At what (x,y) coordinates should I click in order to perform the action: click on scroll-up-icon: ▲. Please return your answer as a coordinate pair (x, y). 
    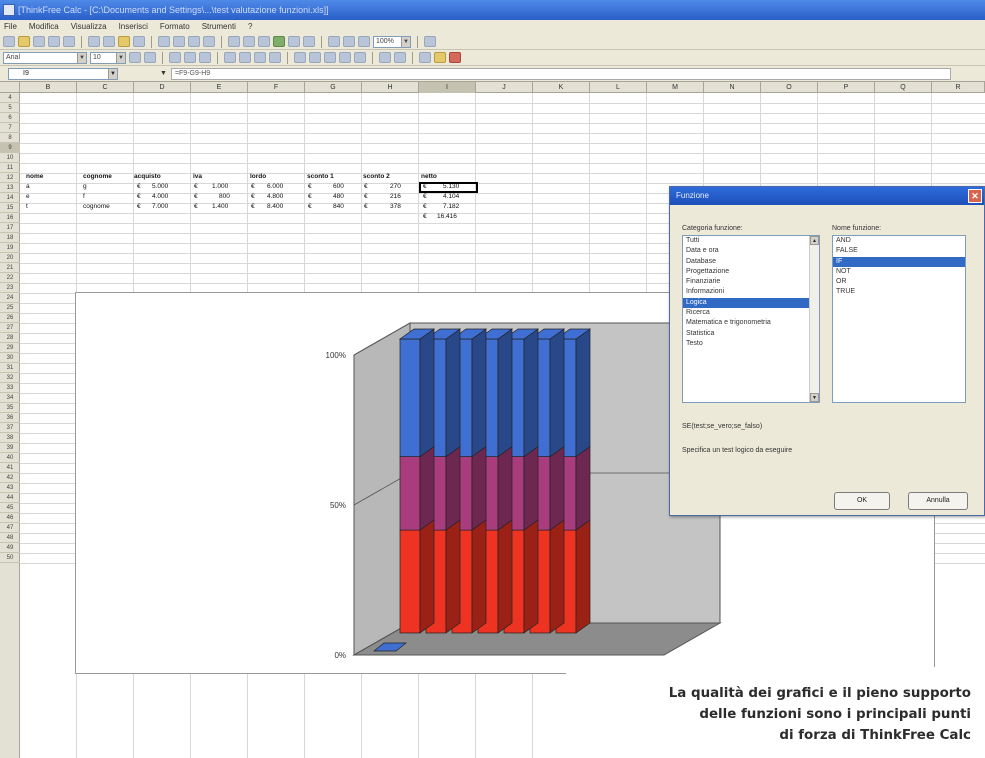
    Looking at the image, I should click on (814, 240).